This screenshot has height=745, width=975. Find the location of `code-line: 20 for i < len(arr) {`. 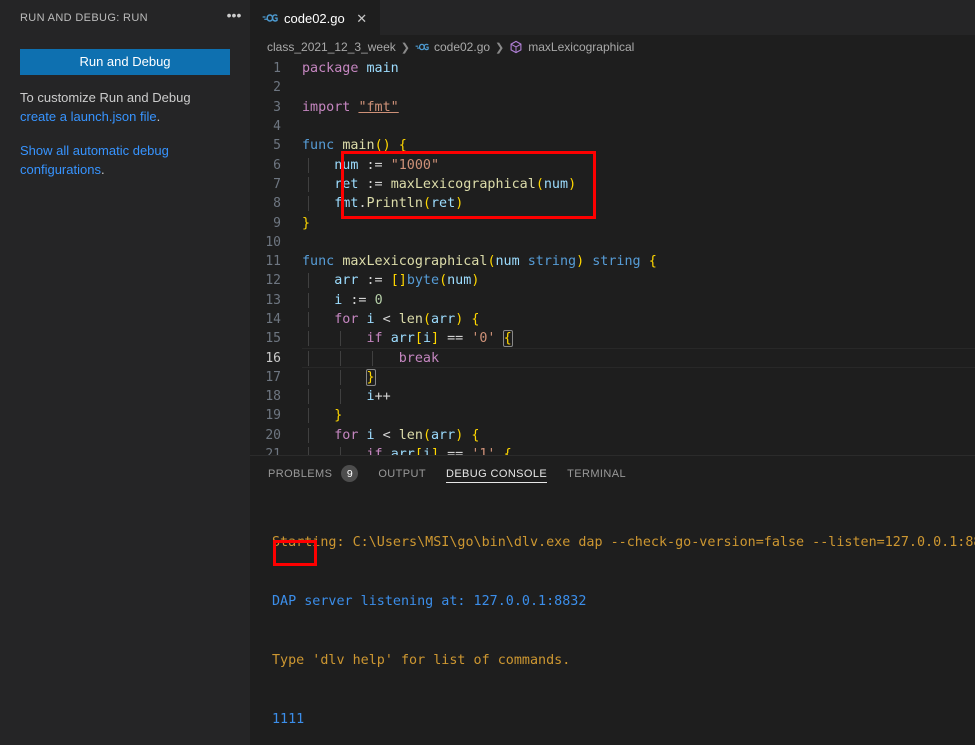

code-line: 20 for i < len(arr) { is located at coordinates (612, 435).